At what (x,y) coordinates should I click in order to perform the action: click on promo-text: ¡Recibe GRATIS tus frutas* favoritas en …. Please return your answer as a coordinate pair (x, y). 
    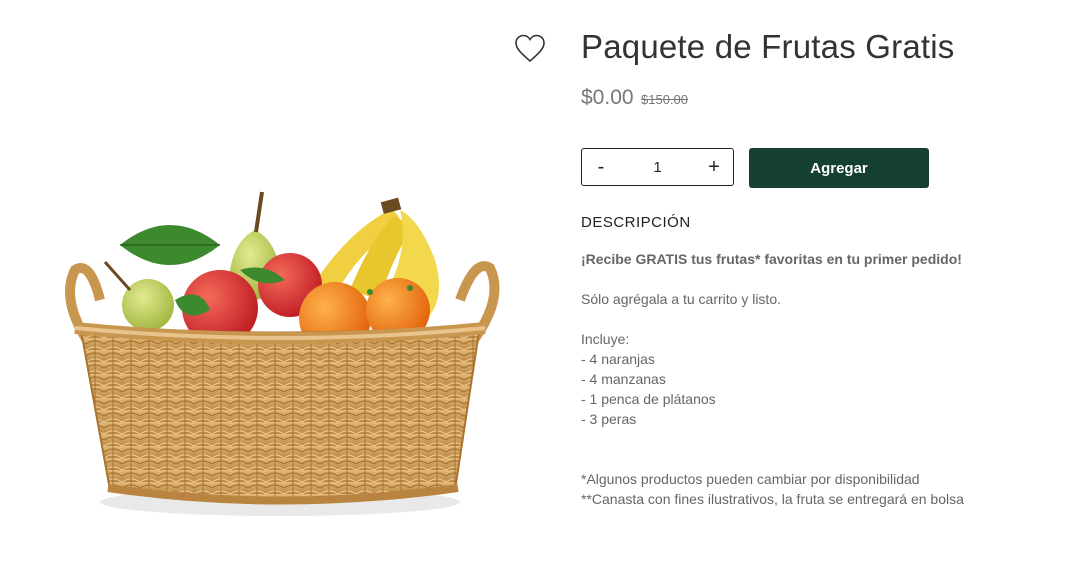
    Looking at the image, I should click on (771, 259).